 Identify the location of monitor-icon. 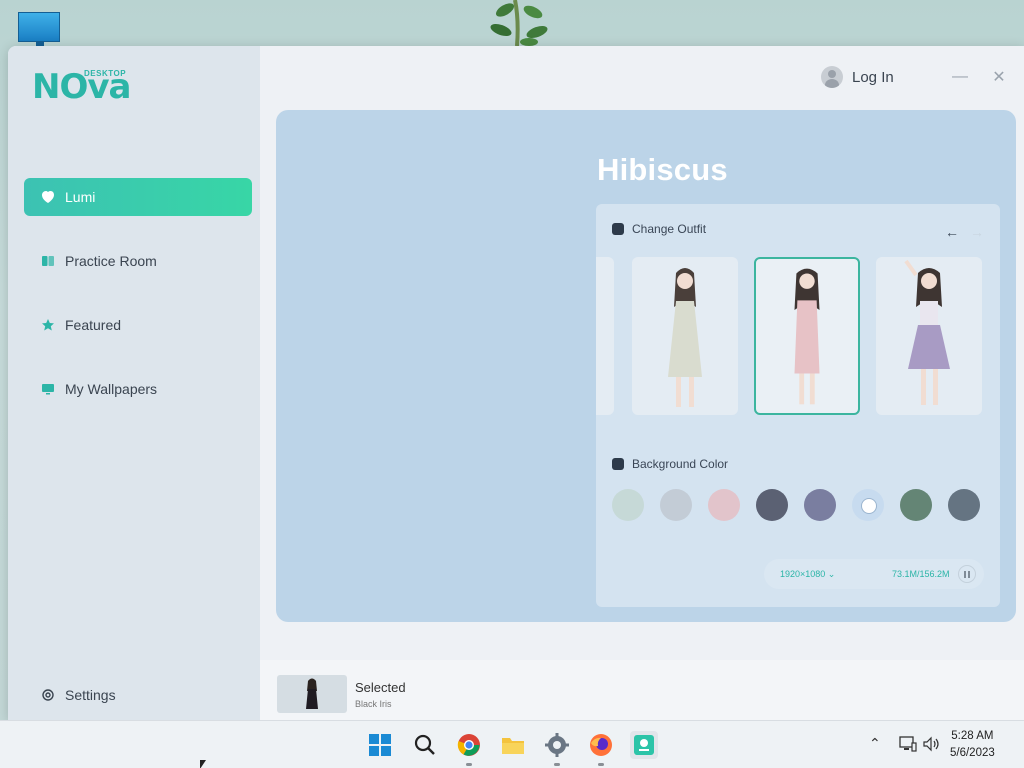
(48, 389).